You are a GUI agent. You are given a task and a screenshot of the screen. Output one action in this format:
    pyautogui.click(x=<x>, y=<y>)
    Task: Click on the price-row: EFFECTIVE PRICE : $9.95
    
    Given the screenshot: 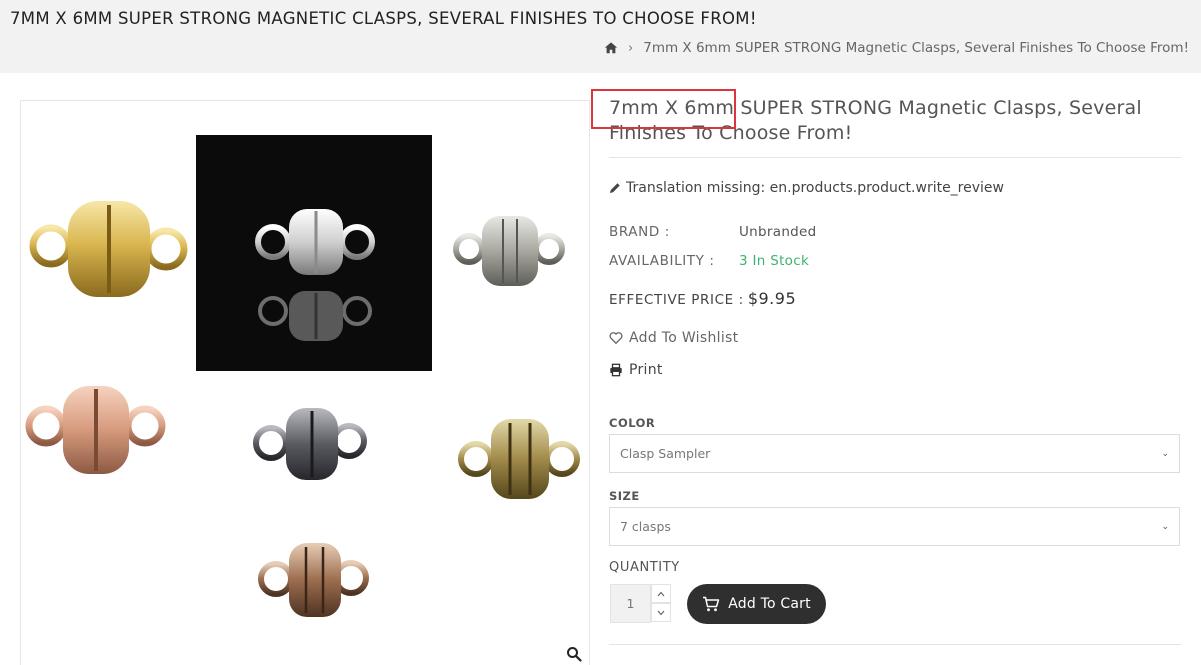 What is the action you would take?
    pyautogui.click(x=702, y=298)
    